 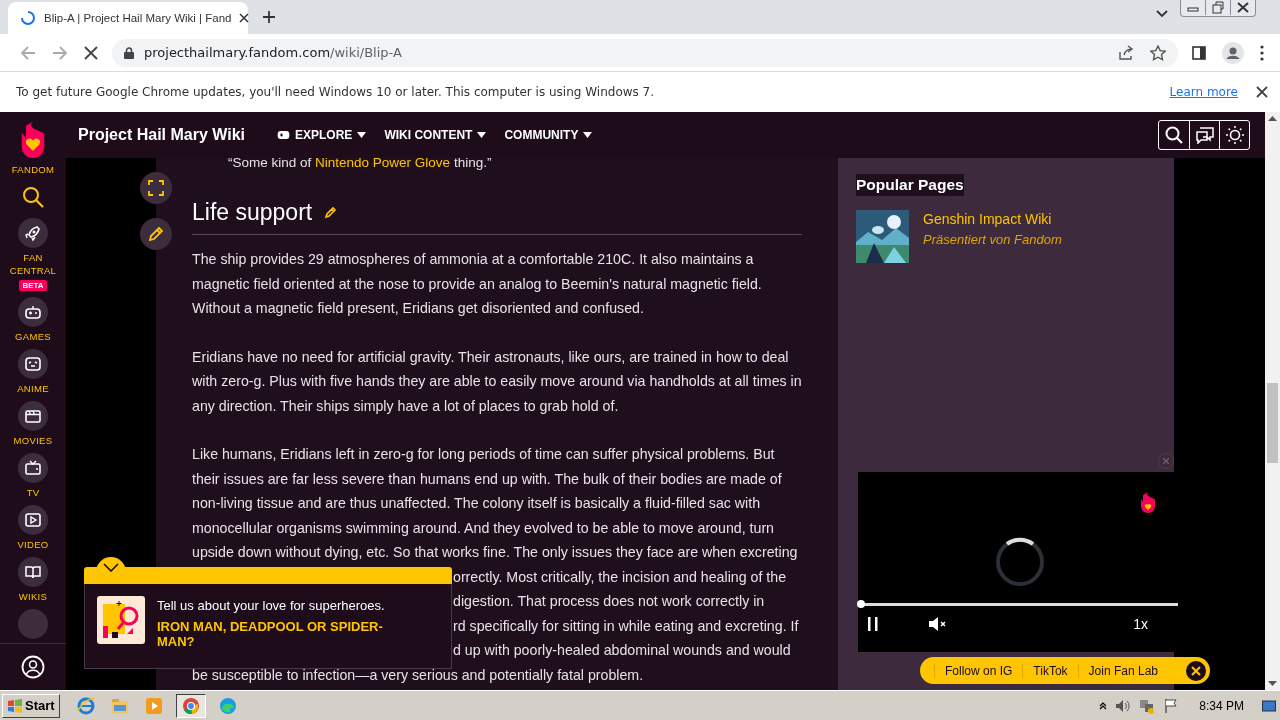 I want to click on nav-menu: EXPLORE, so click(x=322, y=135).